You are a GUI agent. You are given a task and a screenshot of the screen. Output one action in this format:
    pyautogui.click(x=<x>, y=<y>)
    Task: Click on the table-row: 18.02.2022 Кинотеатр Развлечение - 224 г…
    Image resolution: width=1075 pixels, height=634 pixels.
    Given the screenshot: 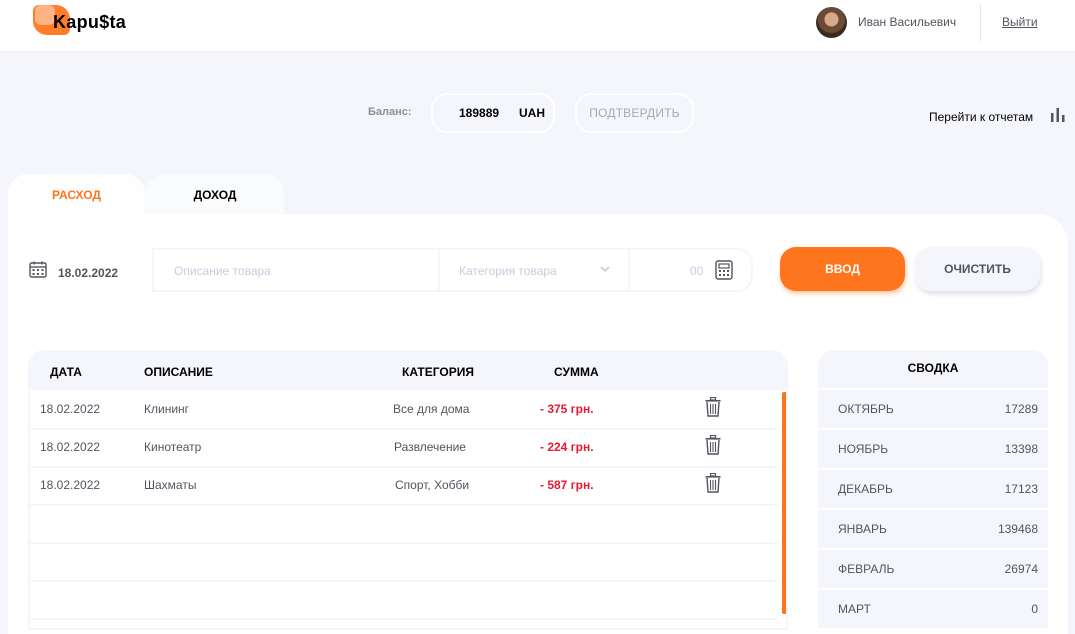 What is the action you would take?
    pyautogui.click(x=404, y=448)
    